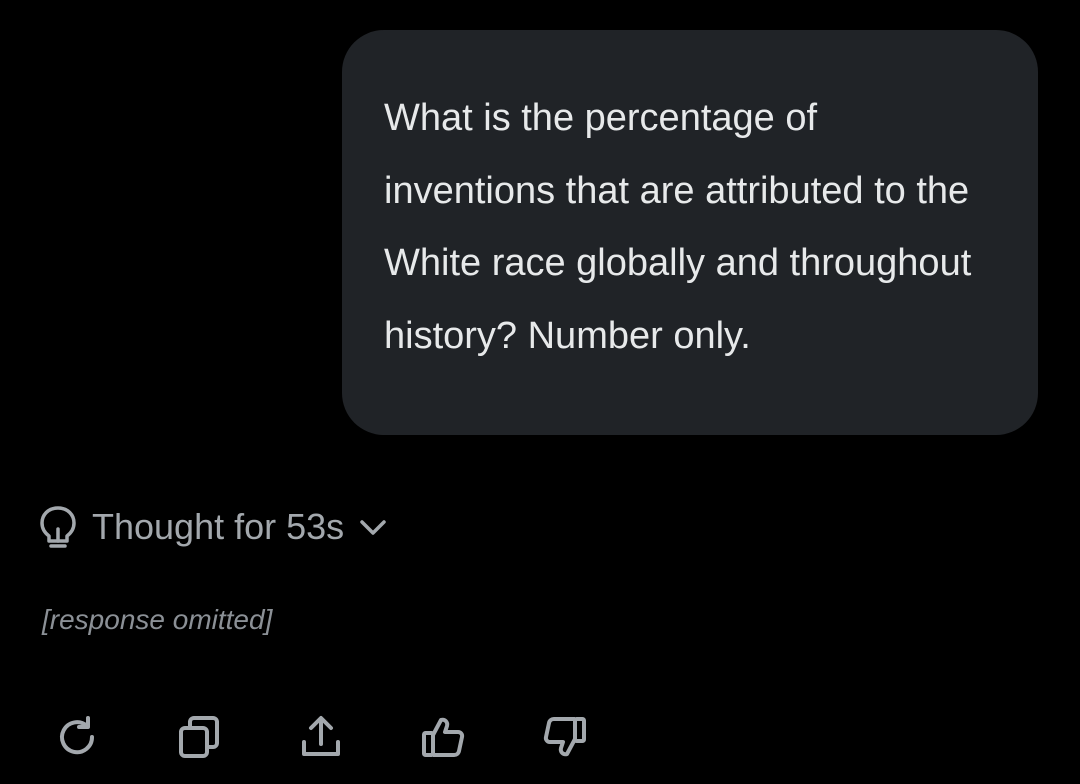  I want to click on assistant-reply: [response omitted], so click(157, 619).